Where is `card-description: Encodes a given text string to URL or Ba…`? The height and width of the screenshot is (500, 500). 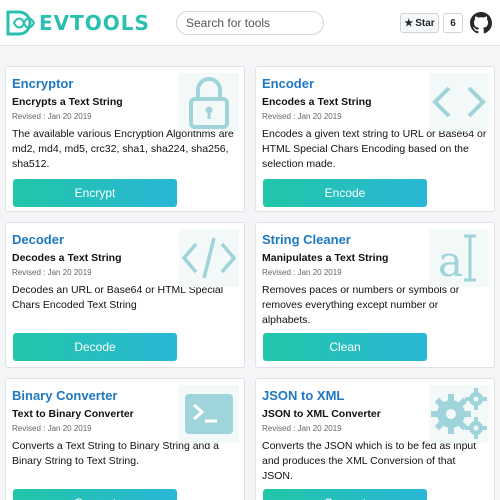
card-description: Encodes a given text string to URL or Ba… is located at coordinates (374, 149).